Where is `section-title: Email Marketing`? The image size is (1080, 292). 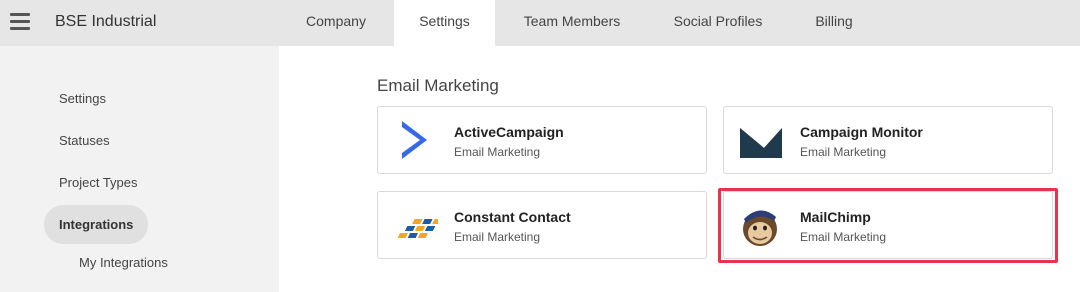 section-title: Email Marketing is located at coordinates (438, 85).